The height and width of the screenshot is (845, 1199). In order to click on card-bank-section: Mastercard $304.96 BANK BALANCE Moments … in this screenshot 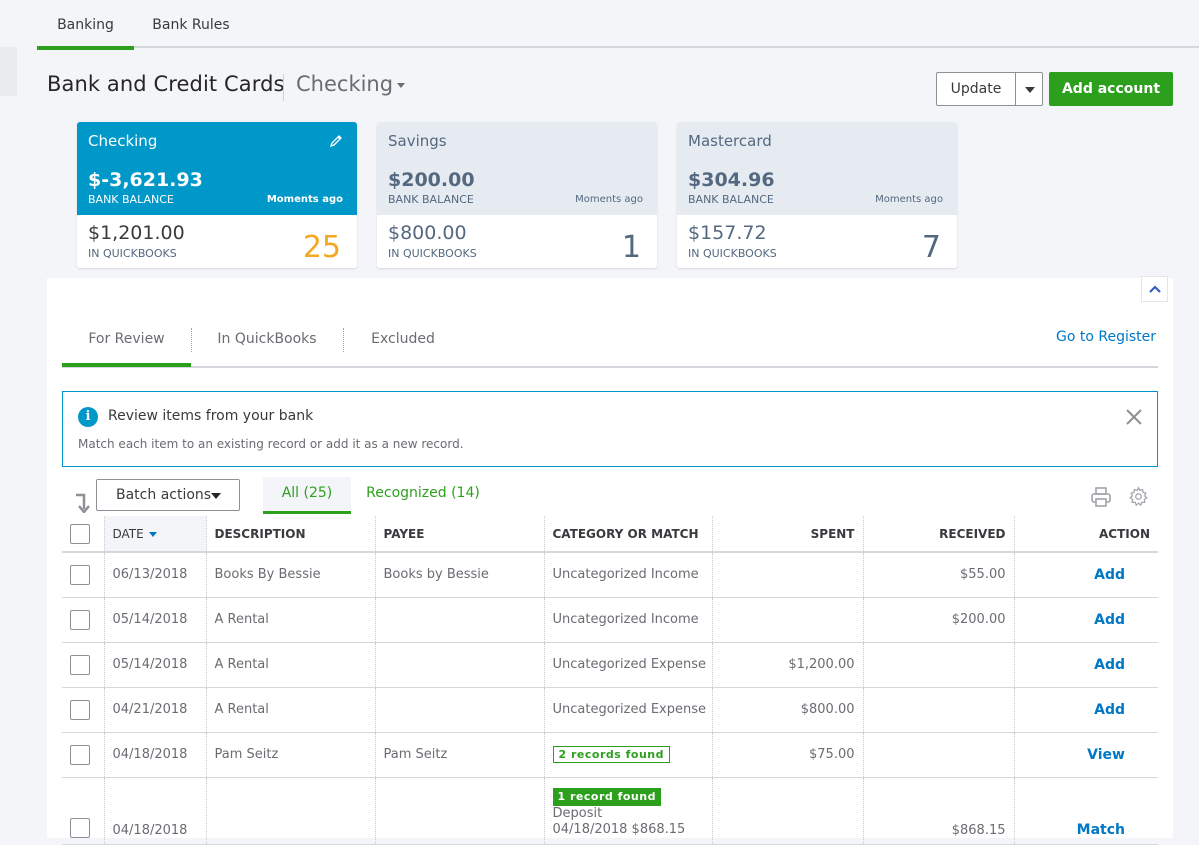, I will do `click(817, 168)`.